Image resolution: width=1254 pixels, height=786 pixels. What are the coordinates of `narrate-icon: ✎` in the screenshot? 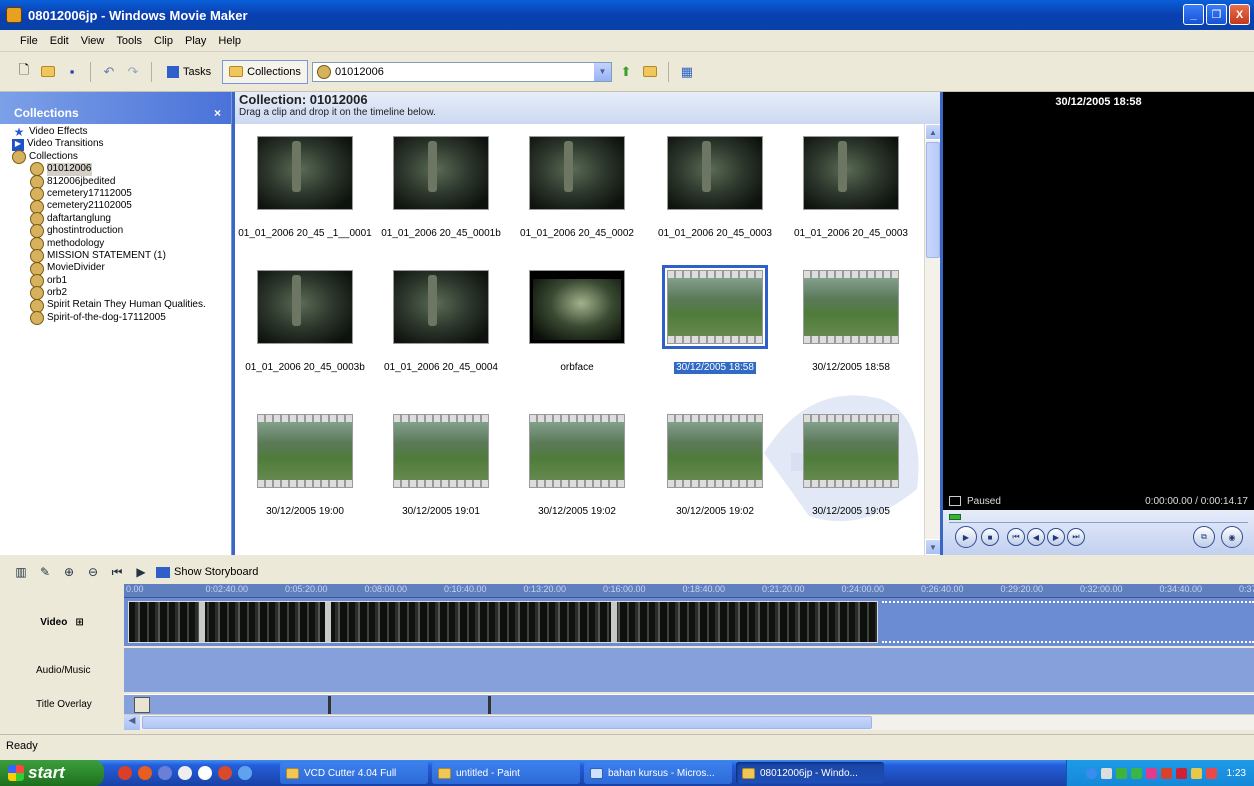 It's located at (45, 572).